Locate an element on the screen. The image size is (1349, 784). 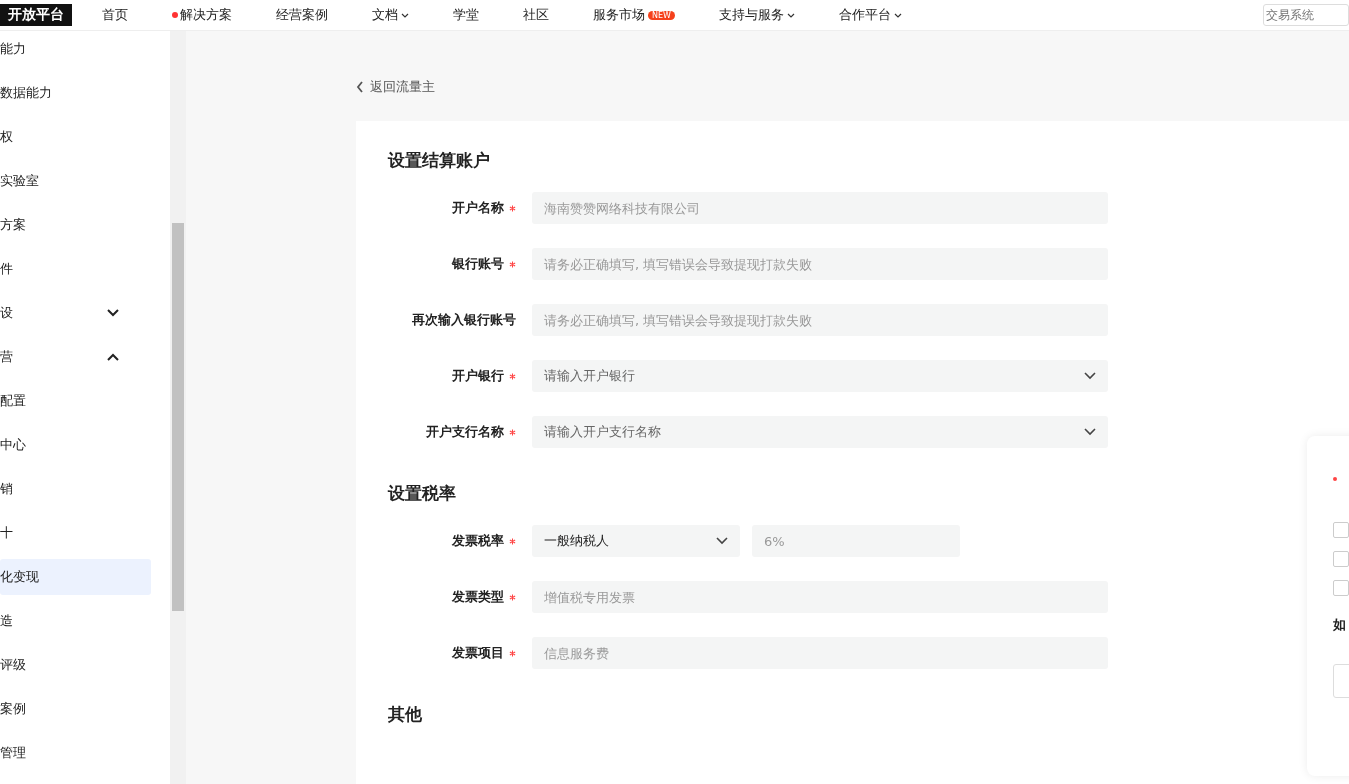
back-link: 返回流量主 is located at coordinates (395, 87).